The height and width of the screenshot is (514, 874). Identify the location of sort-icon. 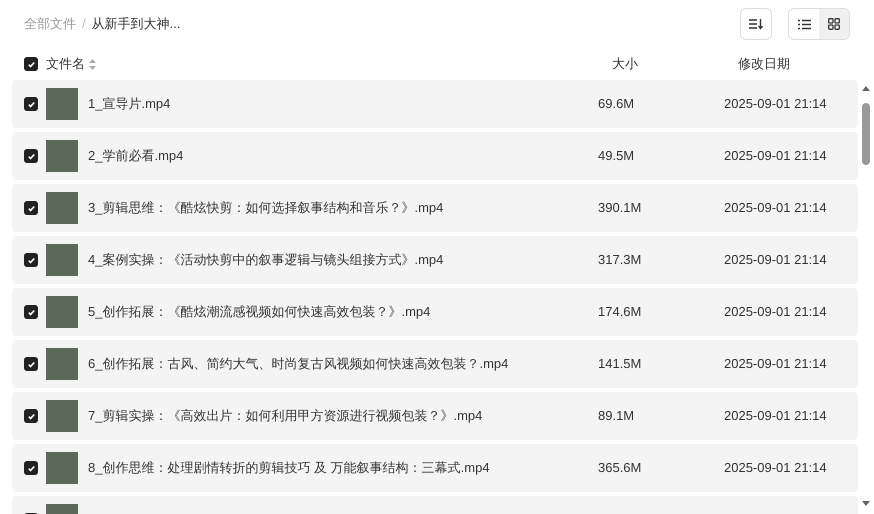
(756, 24).